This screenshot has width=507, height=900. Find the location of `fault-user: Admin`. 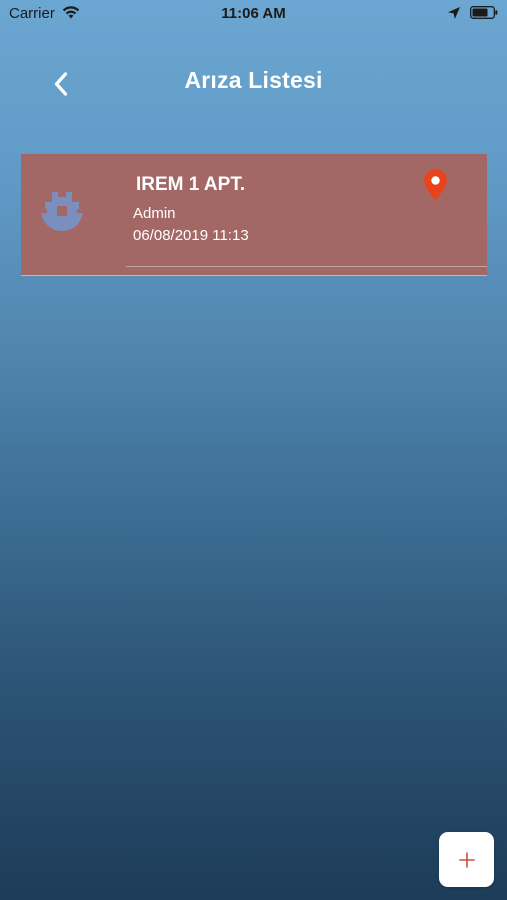

fault-user: Admin is located at coordinates (154, 213).